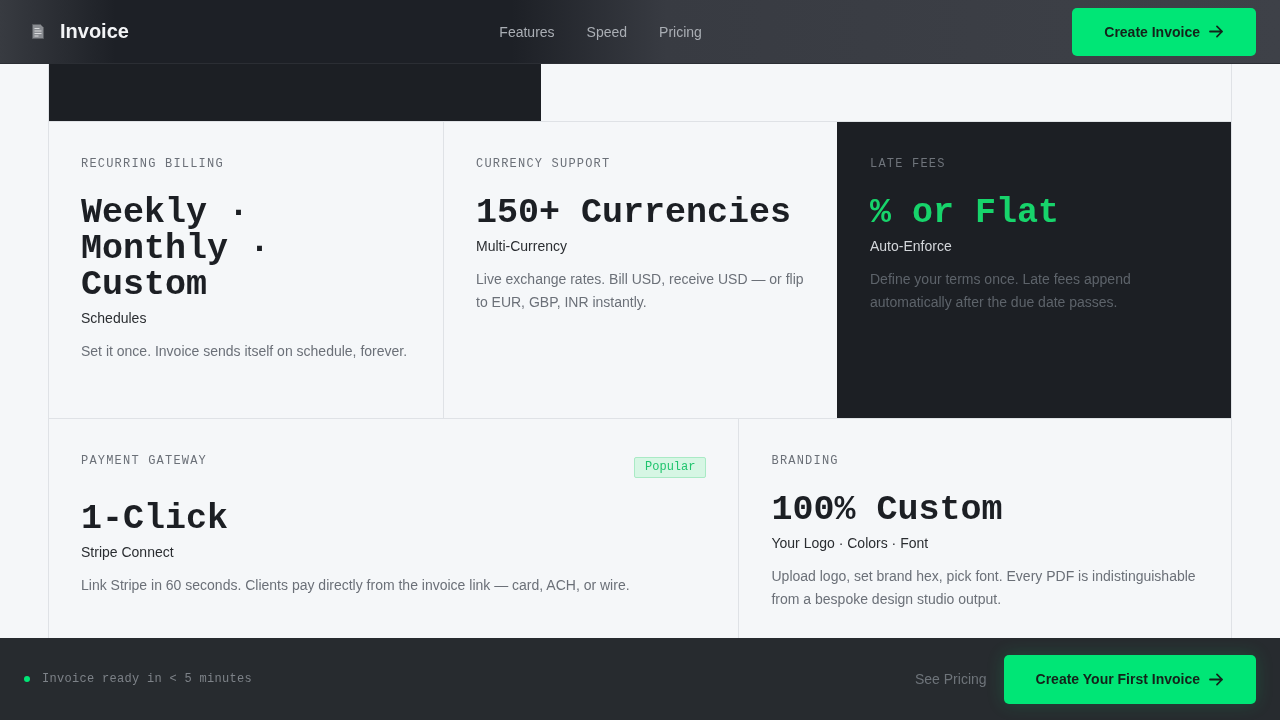 The width and height of the screenshot is (1280, 720). What do you see at coordinates (607, 31) in the screenshot?
I see `nav-link: Speed` at bounding box center [607, 31].